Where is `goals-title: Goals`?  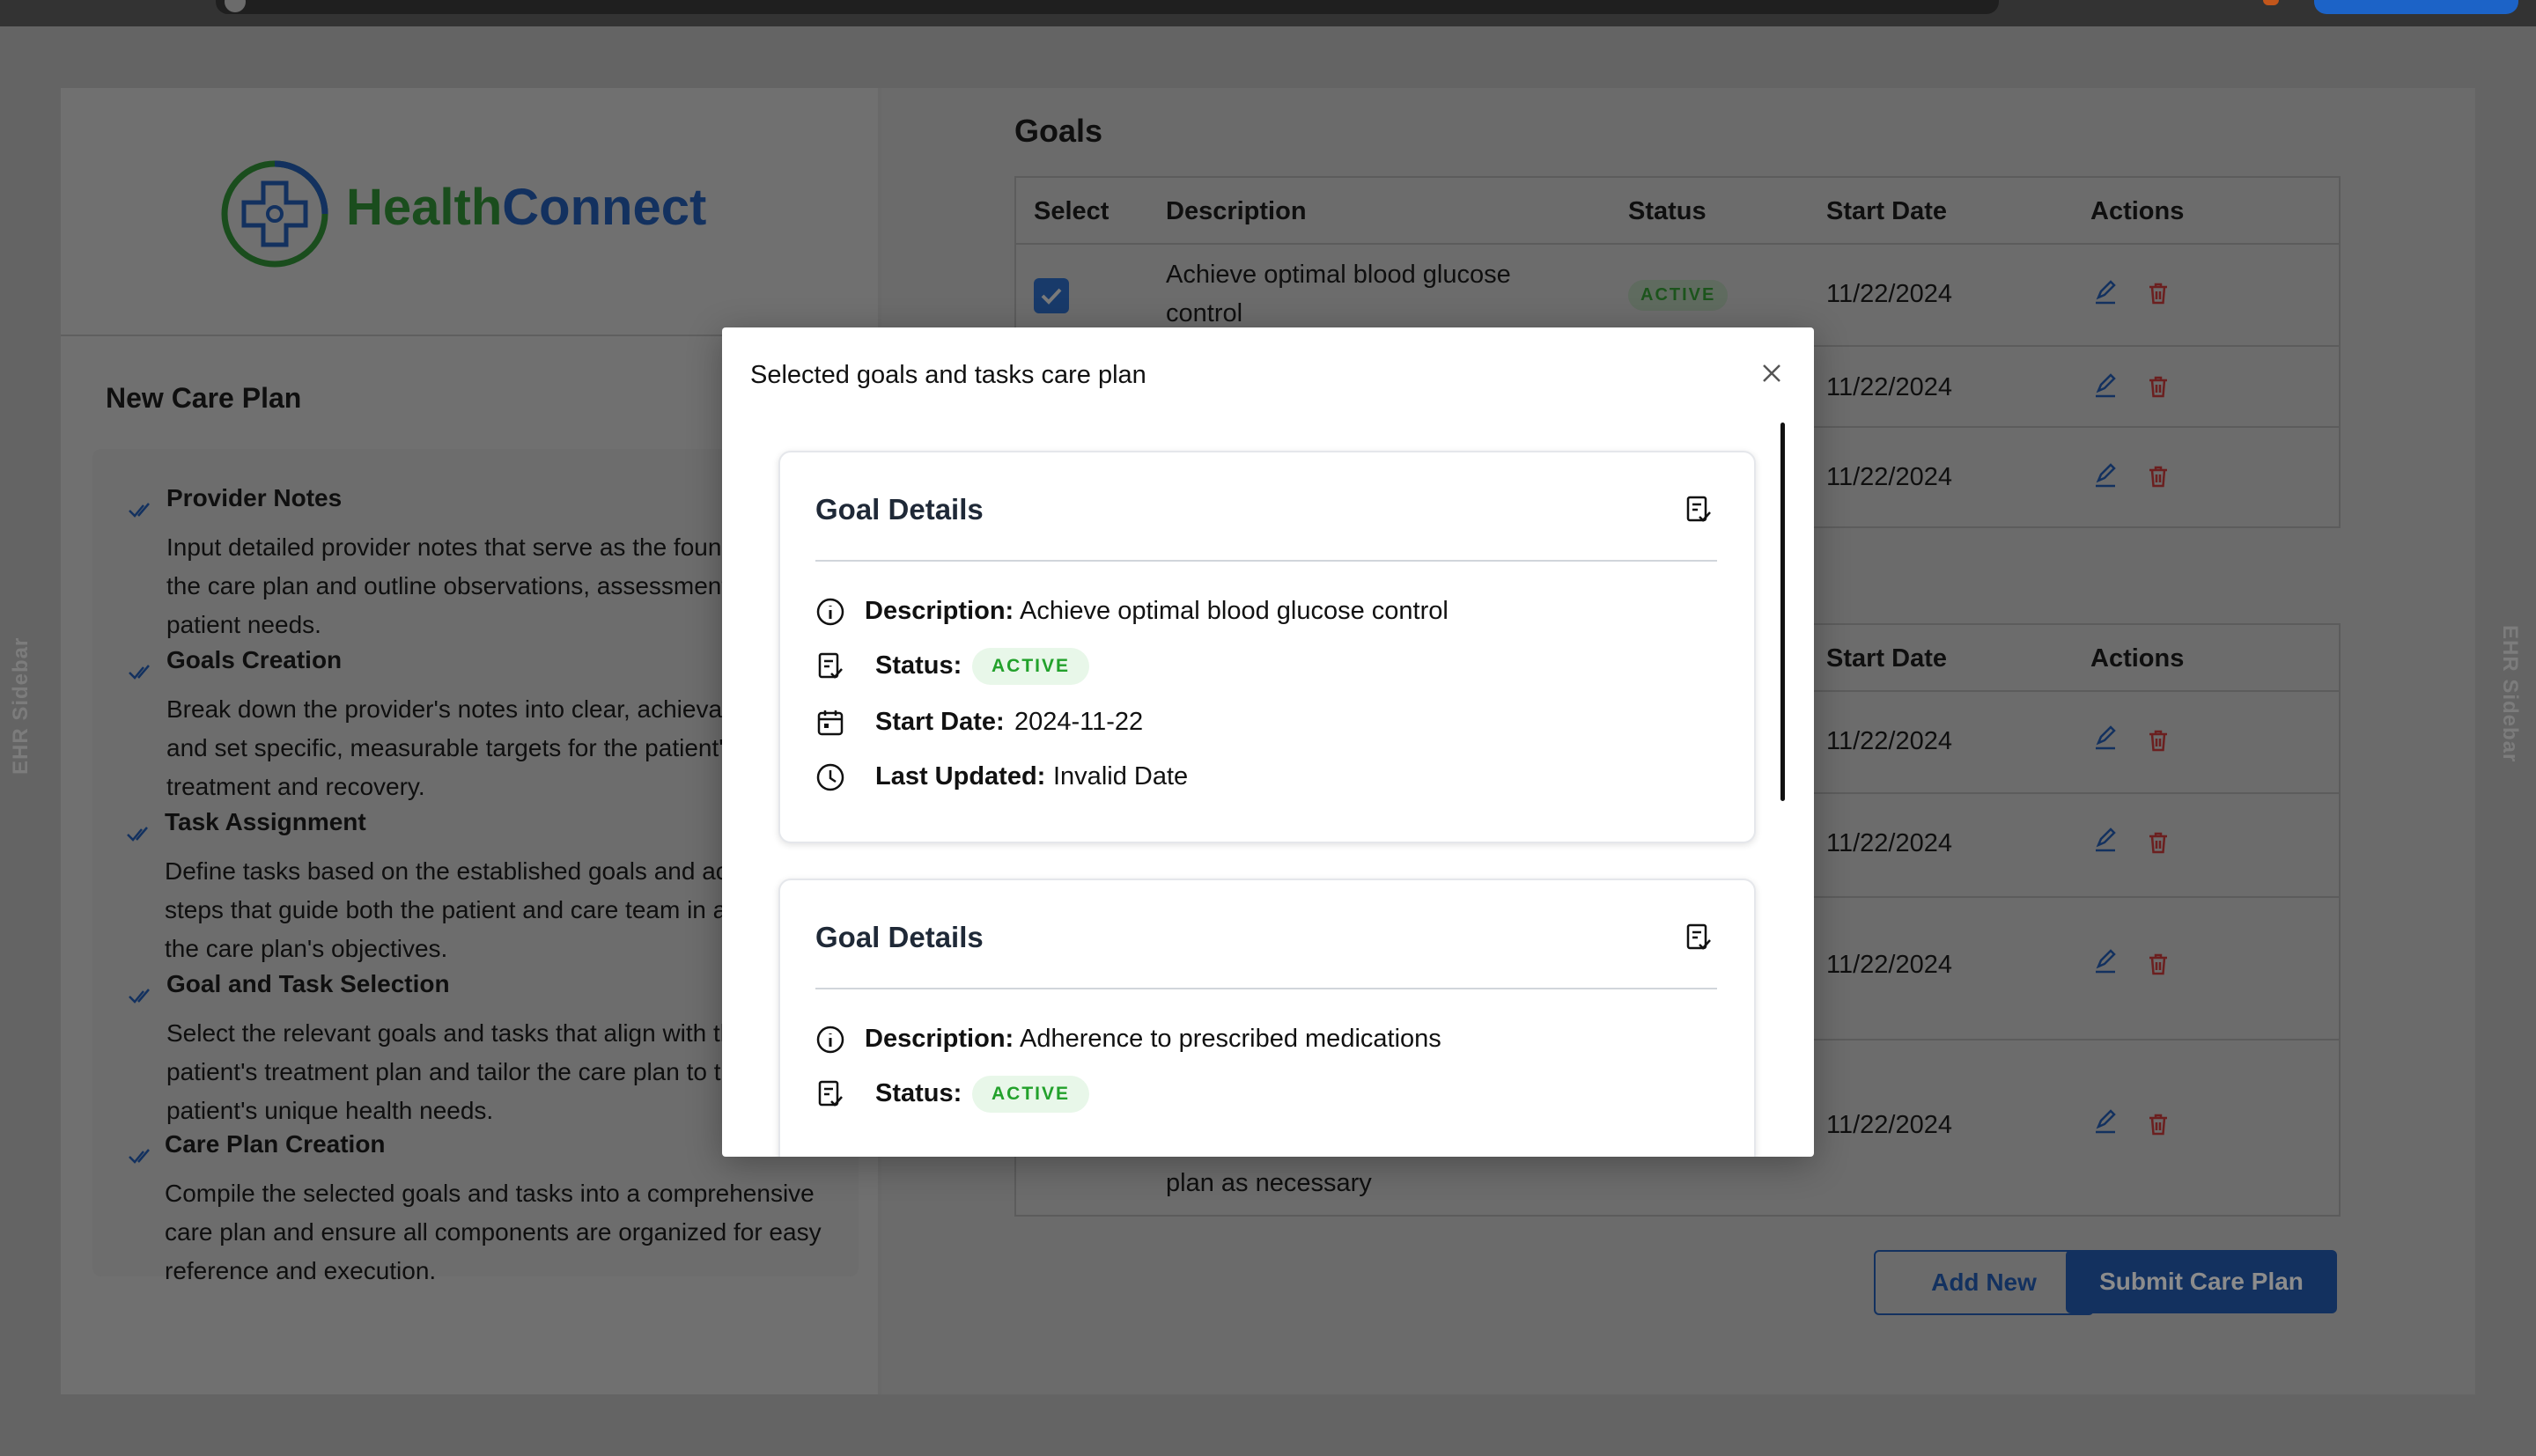
goals-title: Goals is located at coordinates (1058, 131).